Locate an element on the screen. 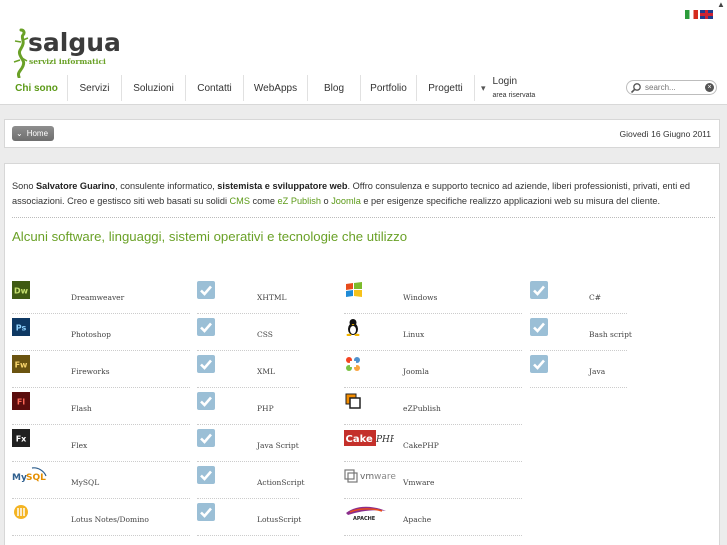 This screenshot has width=727, height=545. search-box: × is located at coordinates (671, 87).